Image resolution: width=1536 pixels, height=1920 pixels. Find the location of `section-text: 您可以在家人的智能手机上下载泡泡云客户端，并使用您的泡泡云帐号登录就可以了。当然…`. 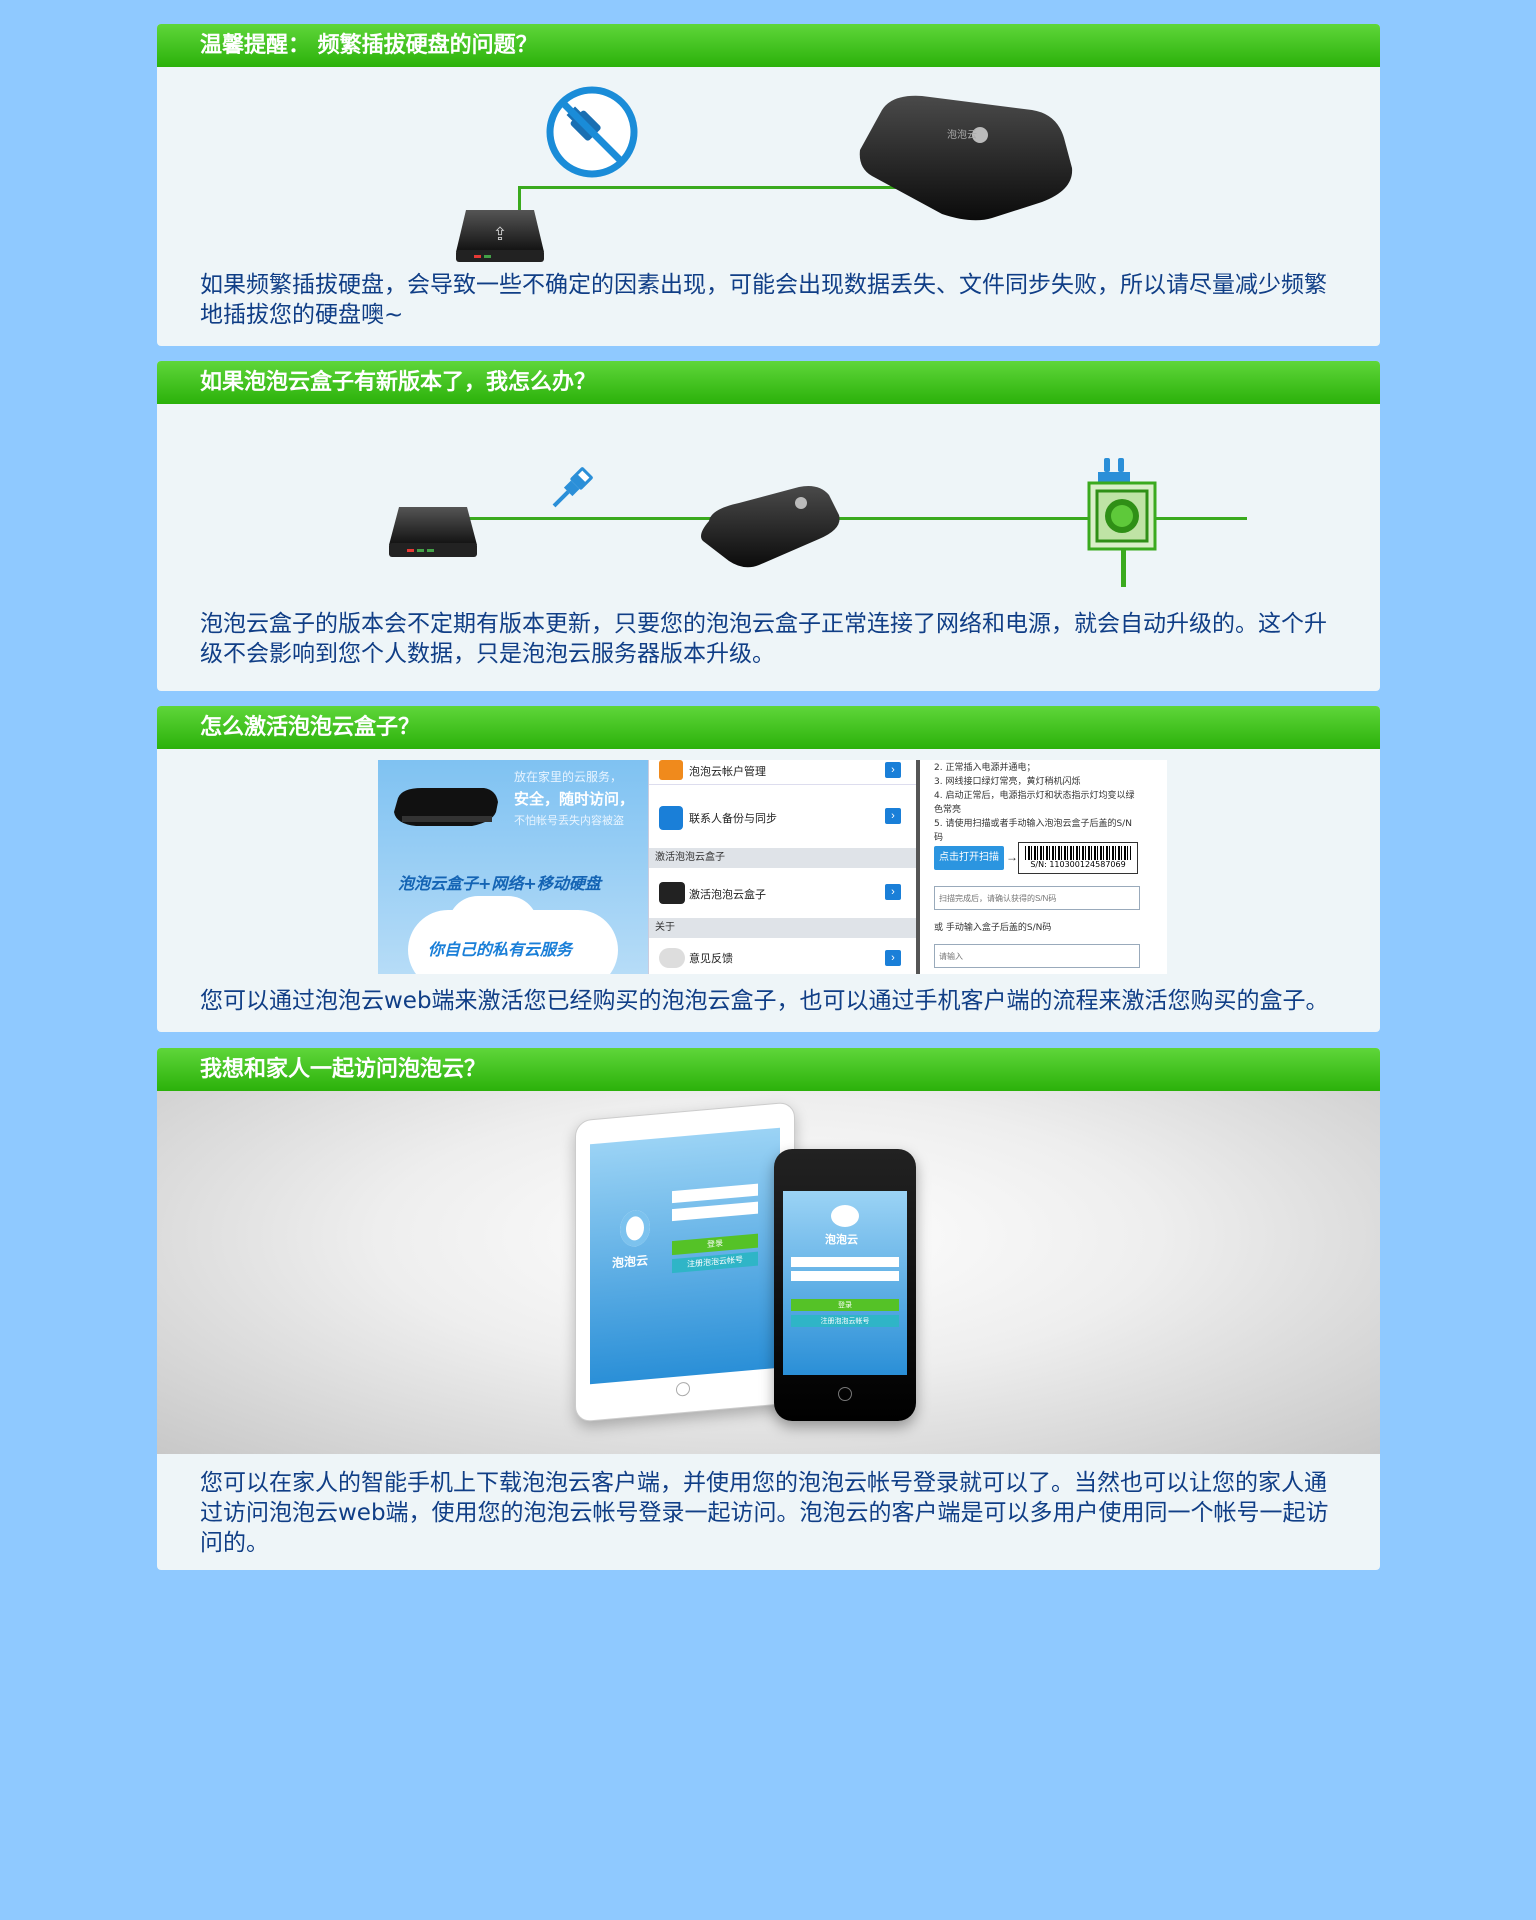

section-text: 您可以在家人的智能手机上下载泡泡云客户端，并使用您的泡泡云帐号登录就可以了。当然… is located at coordinates (764, 1513).